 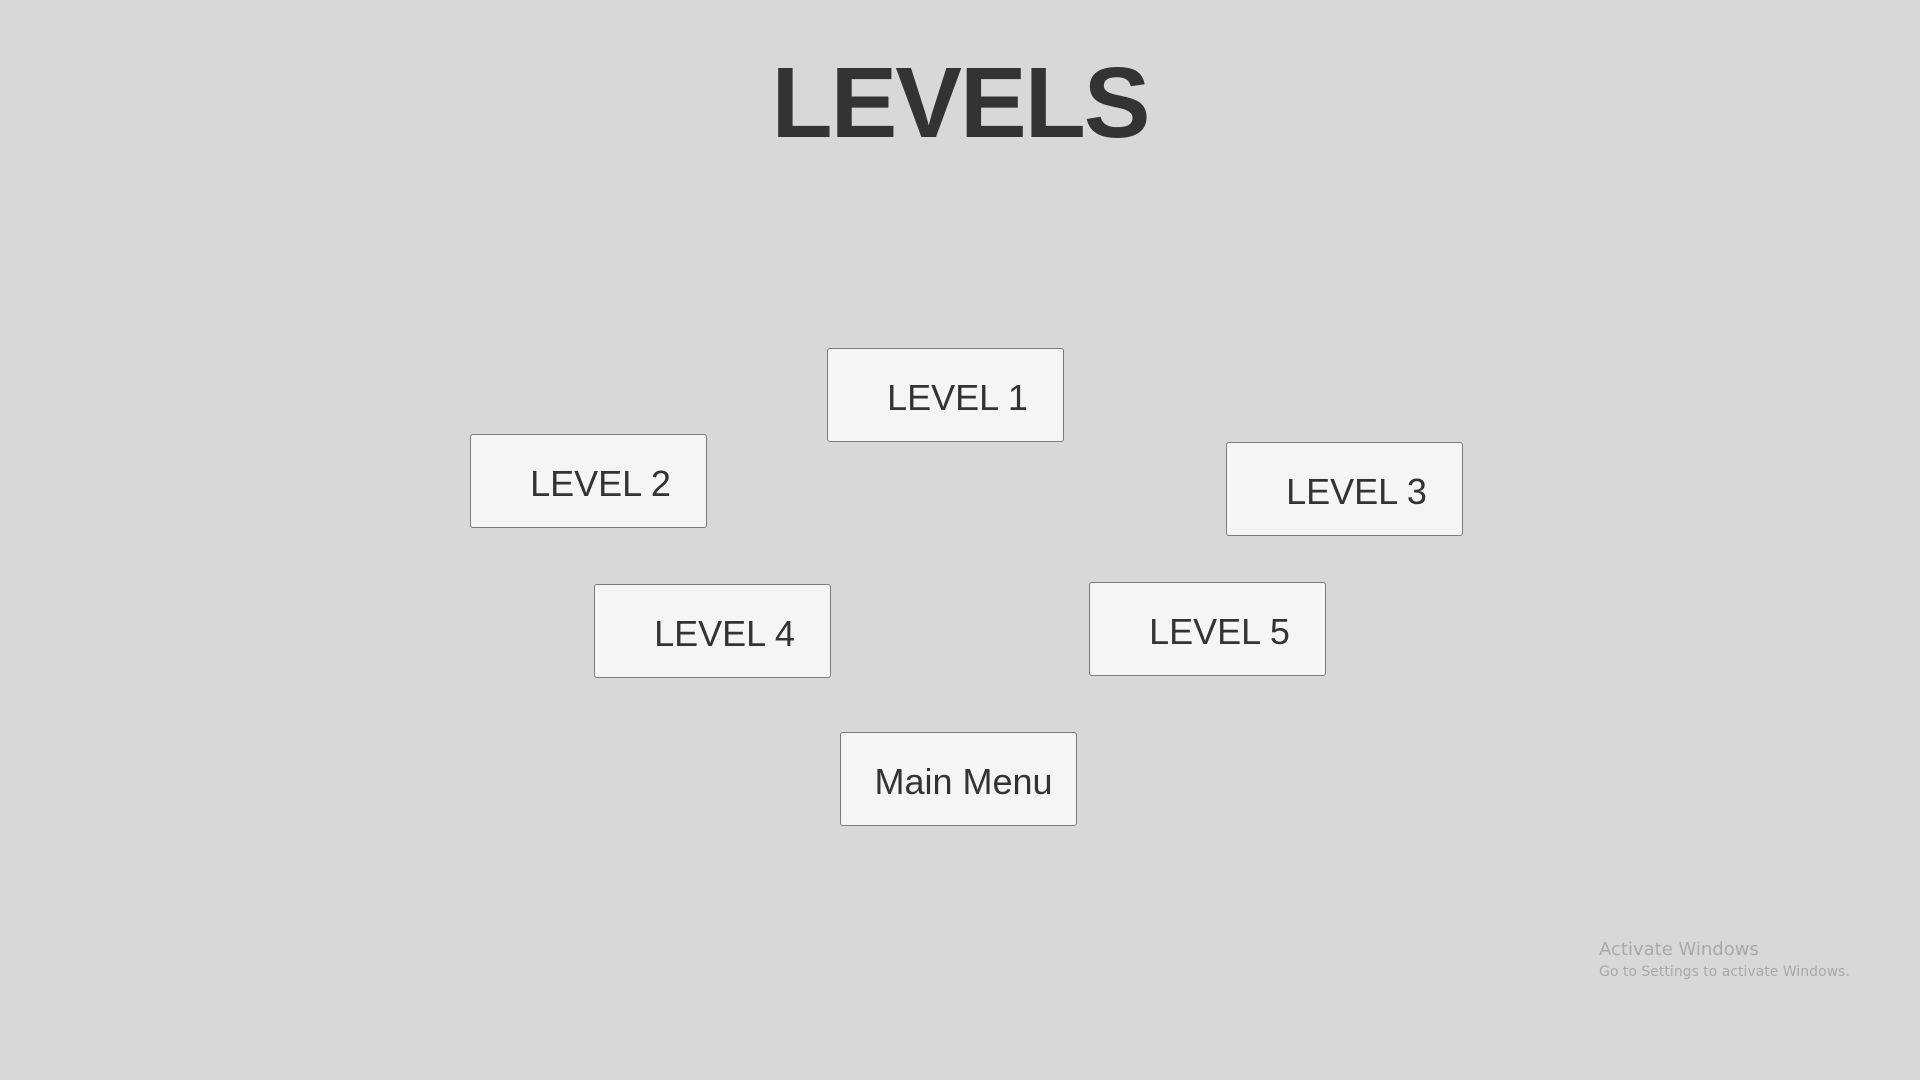 What do you see at coordinates (1679, 949) in the screenshot?
I see `watermark-title: Activate Windows` at bounding box center [1679, 949].